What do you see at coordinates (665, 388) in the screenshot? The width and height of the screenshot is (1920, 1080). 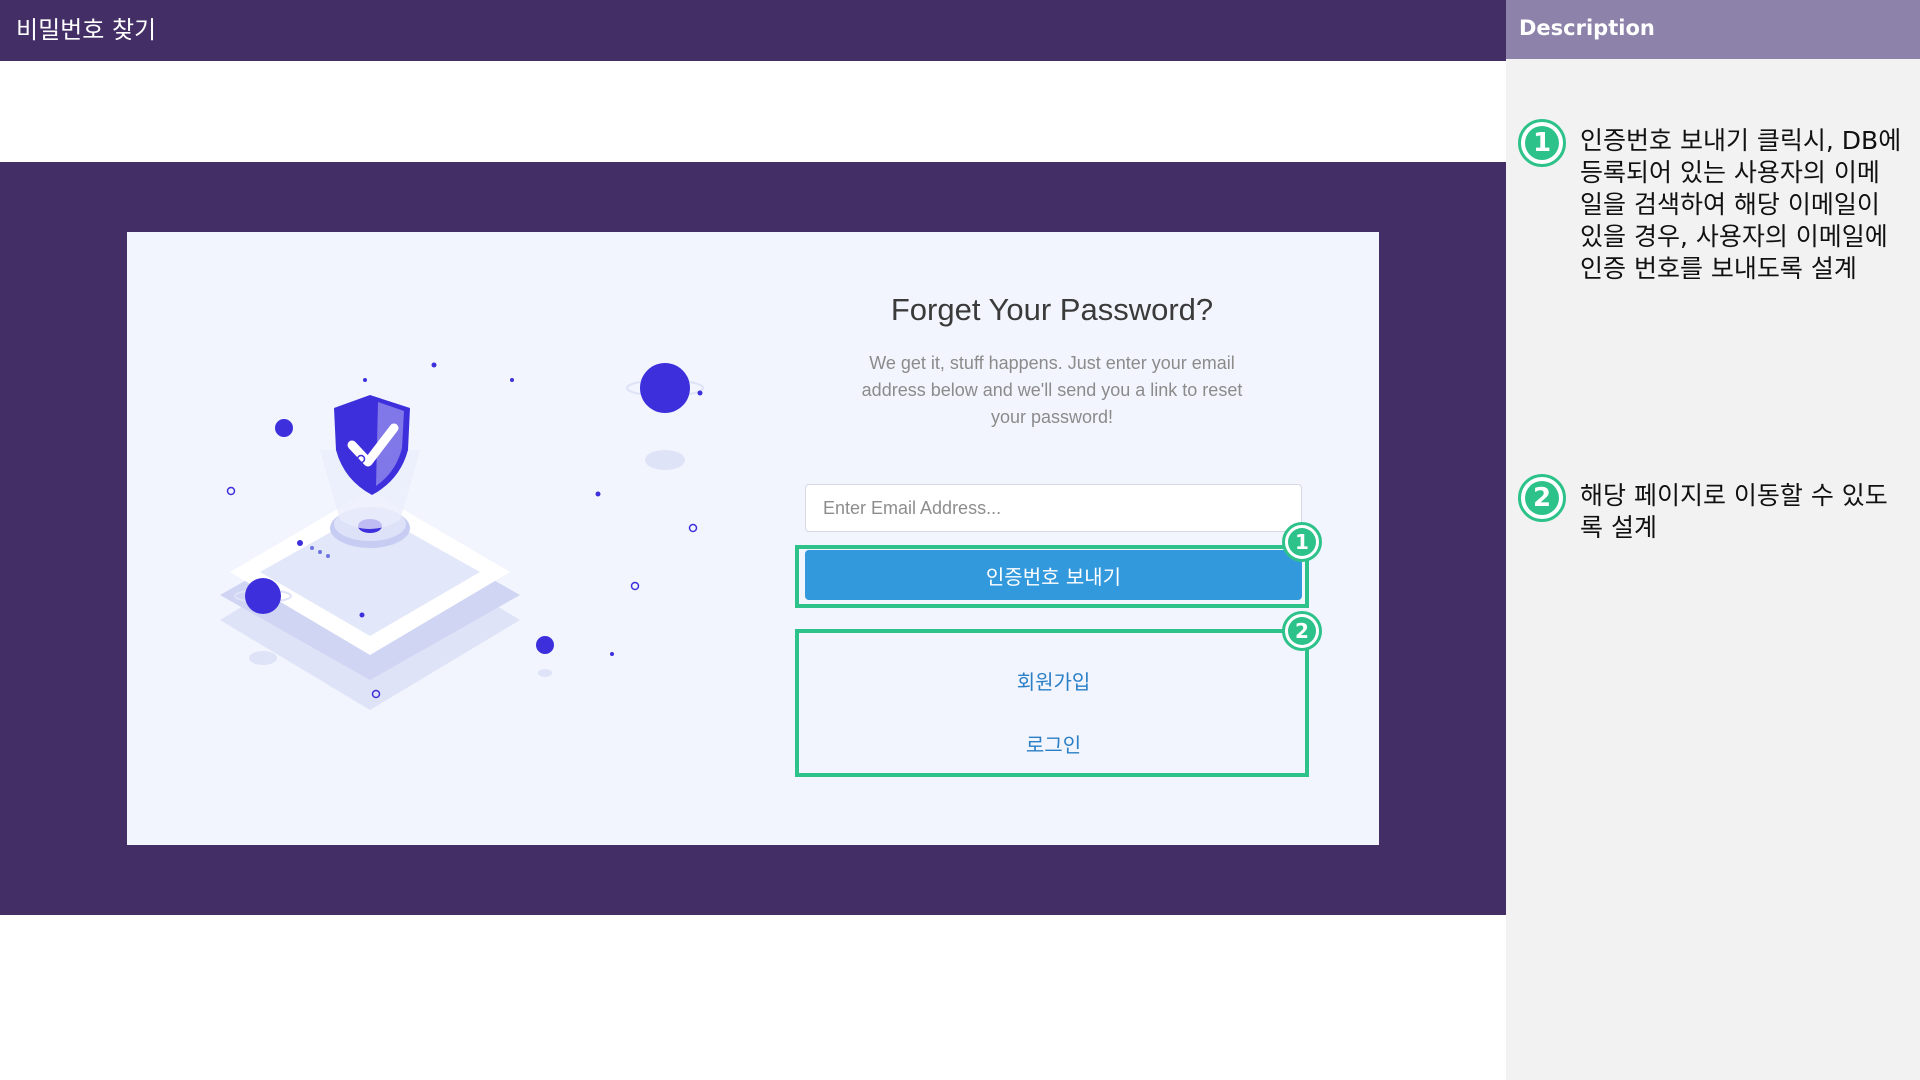 I see `sphere-large` at bounding box center [665, 388].